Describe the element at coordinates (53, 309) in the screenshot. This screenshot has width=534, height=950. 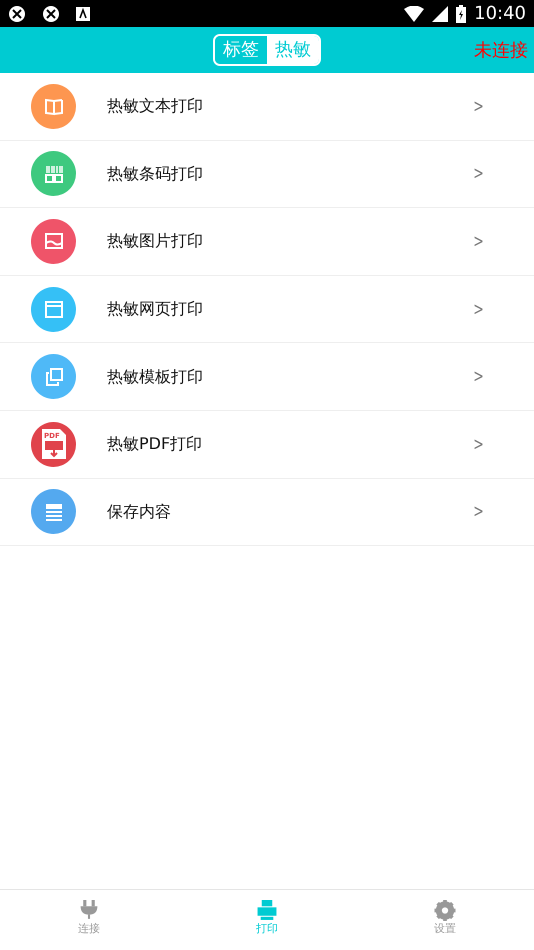
I see `browser-window-icon` at that location.